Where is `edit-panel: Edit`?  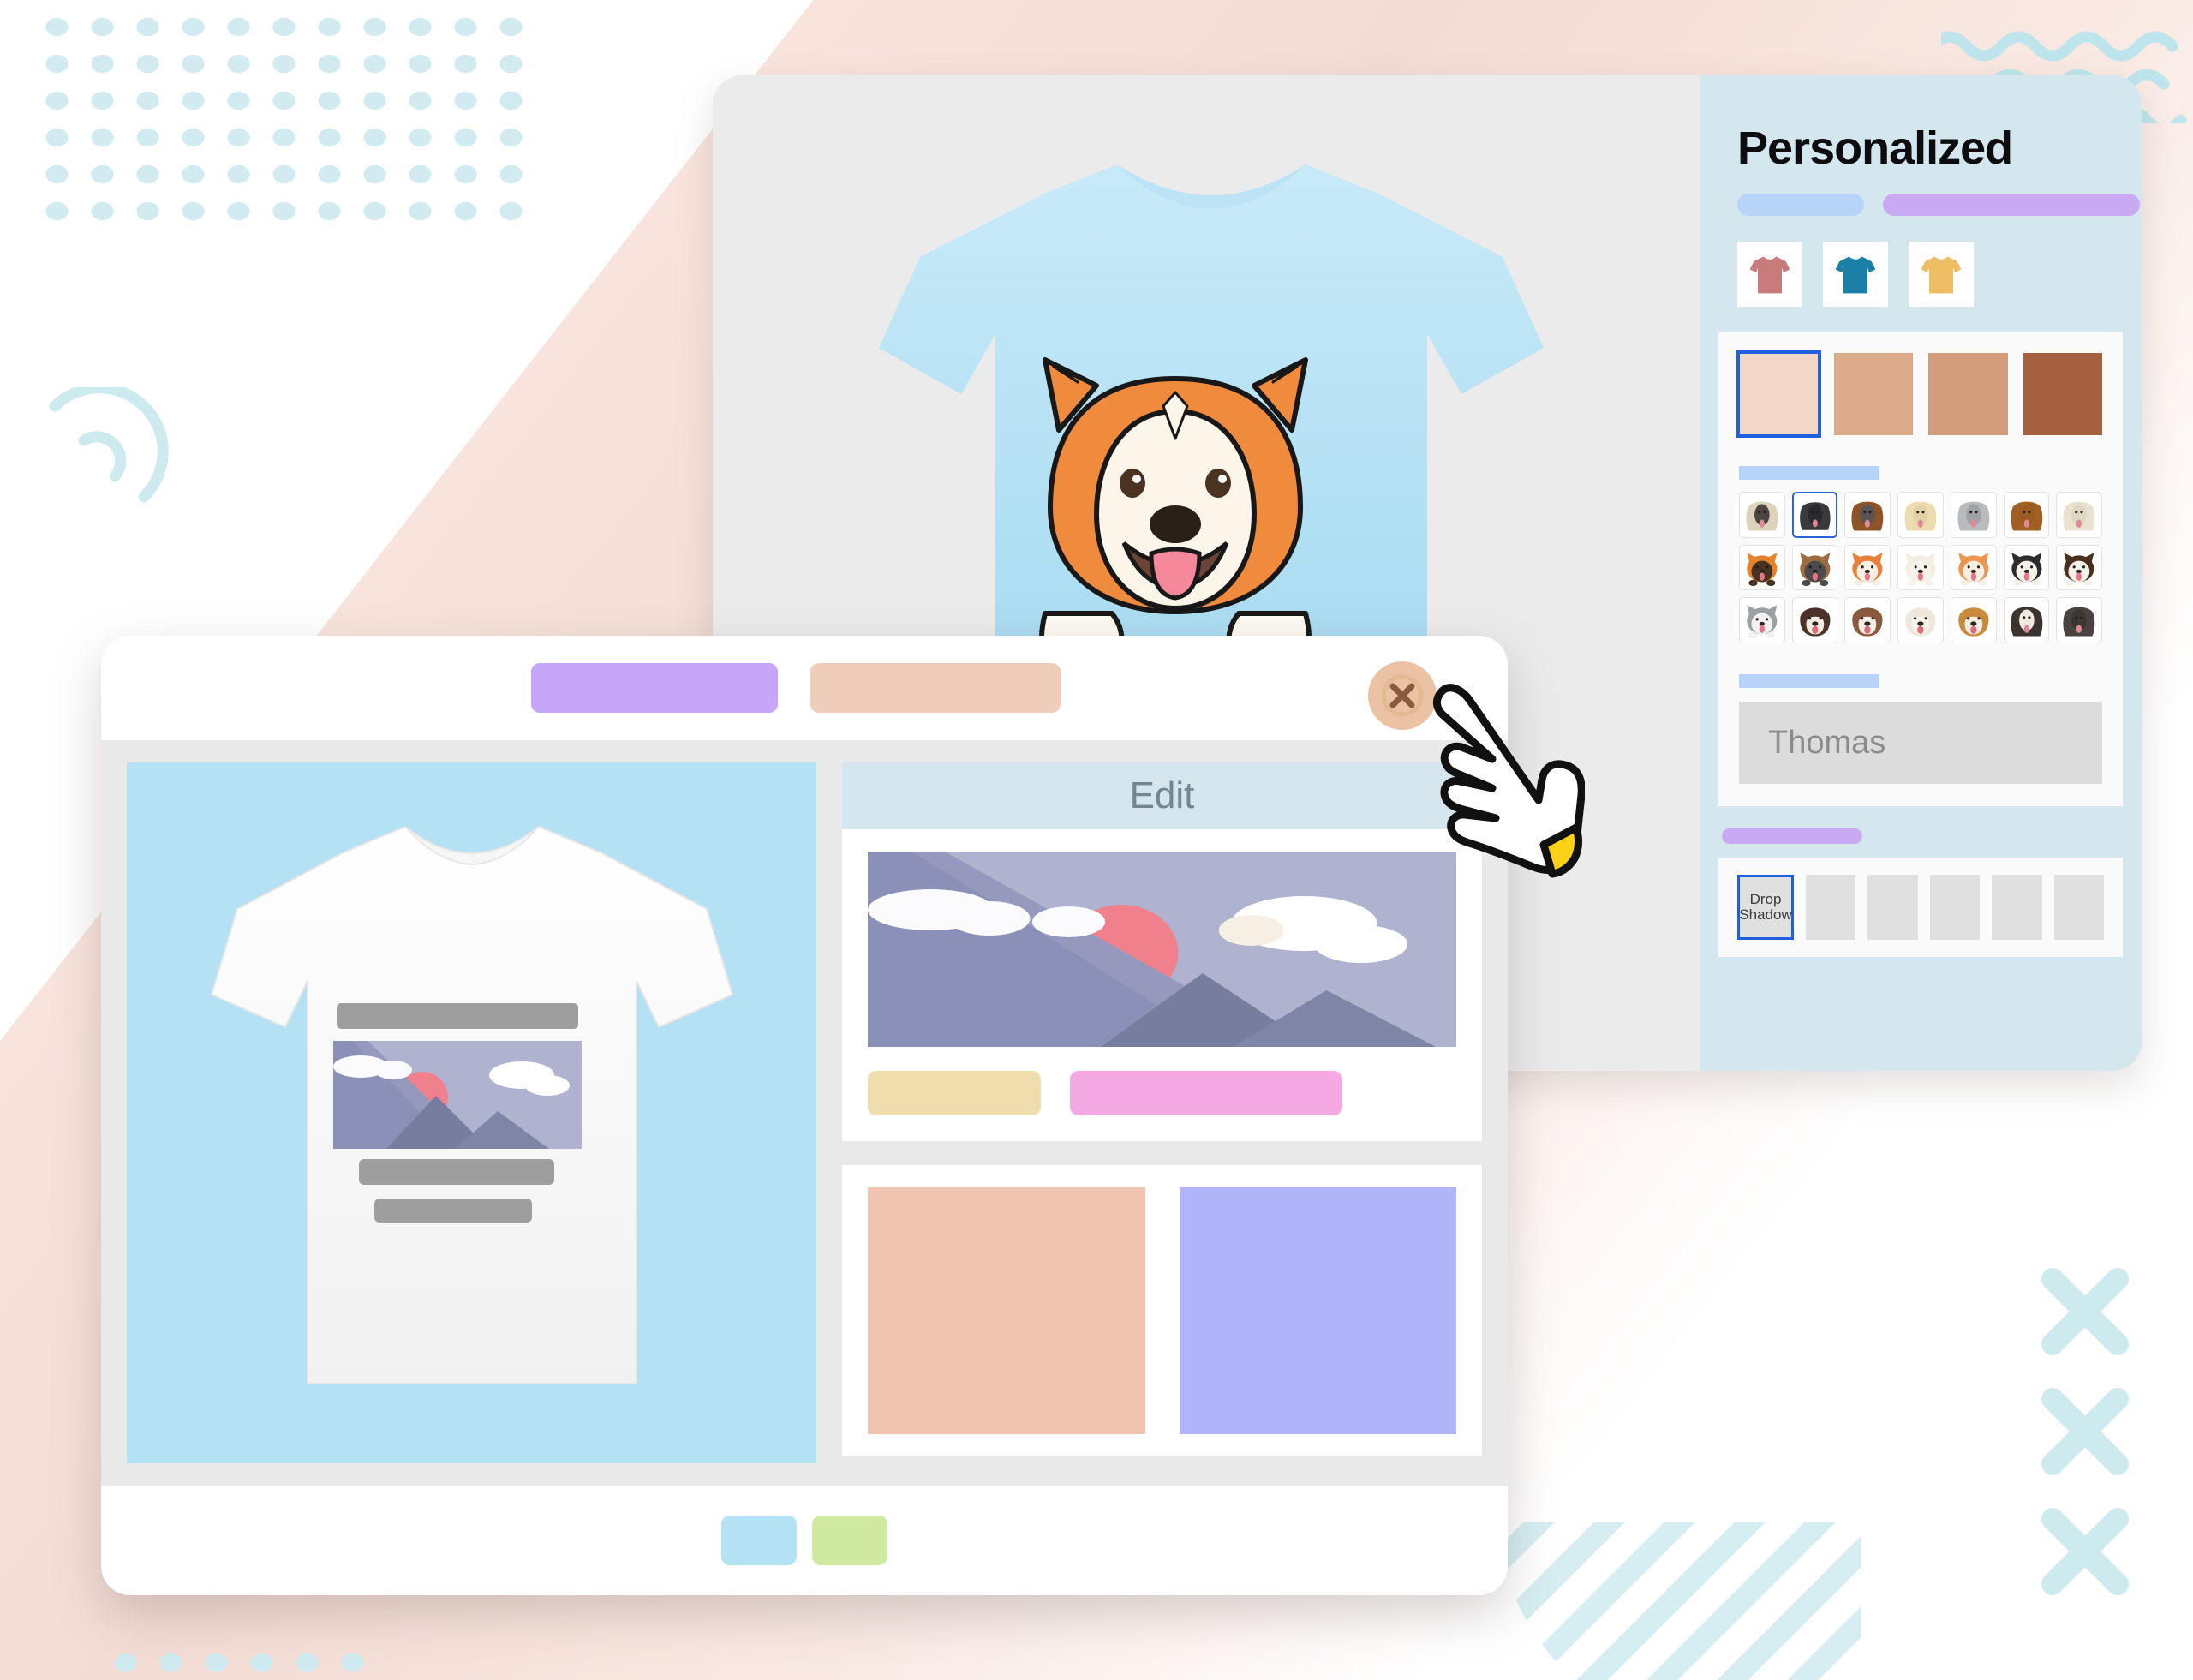 edit-panel: Edit is located at coordinates (1162, 952).